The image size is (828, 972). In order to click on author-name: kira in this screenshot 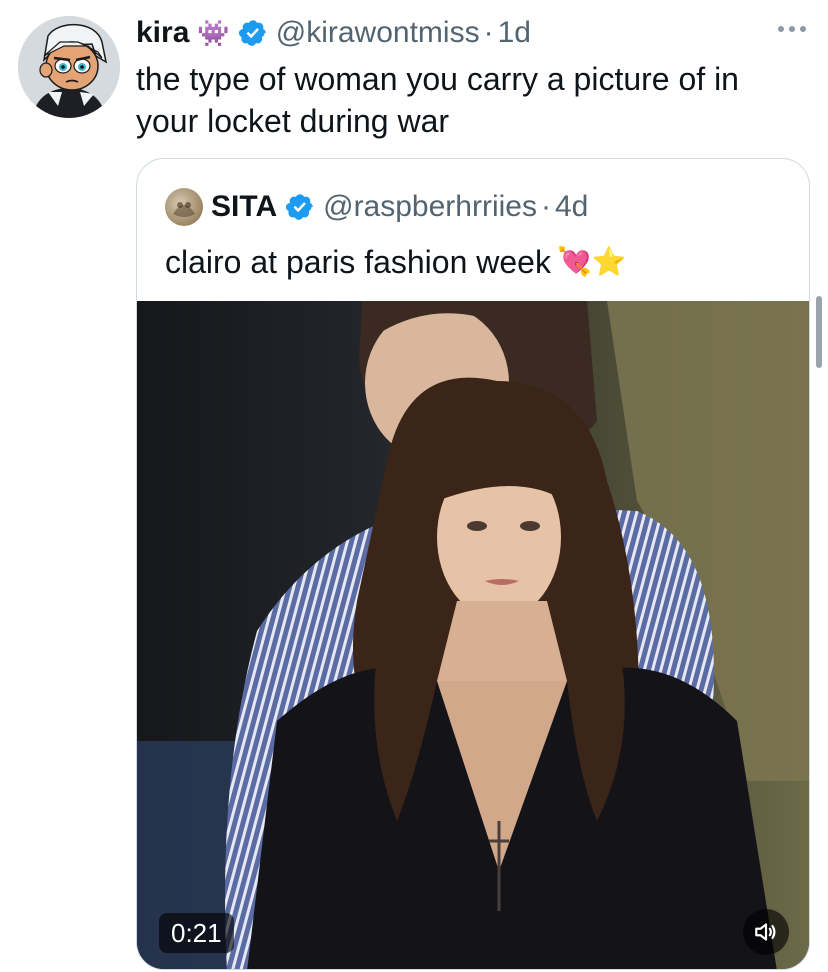, I will do `click(162, 33)`.